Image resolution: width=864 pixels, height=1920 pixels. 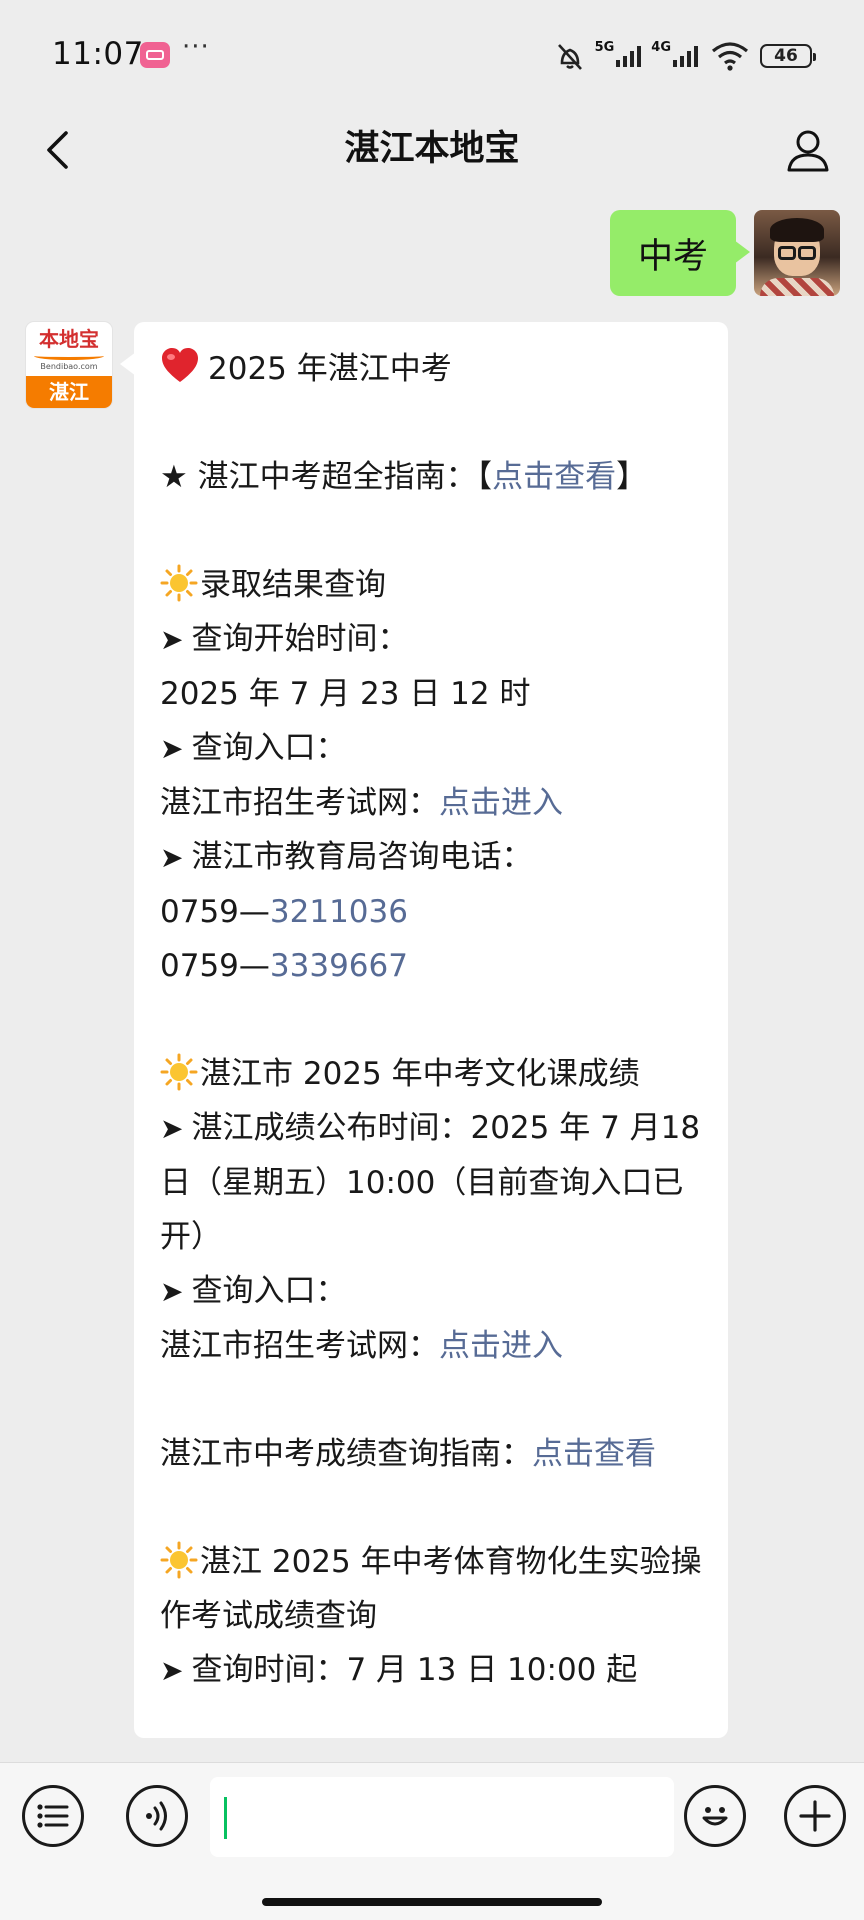 I want to click on bendibao-avatar: 本地宝 Bendibao.com 湛江, so click(x=69, y=365).